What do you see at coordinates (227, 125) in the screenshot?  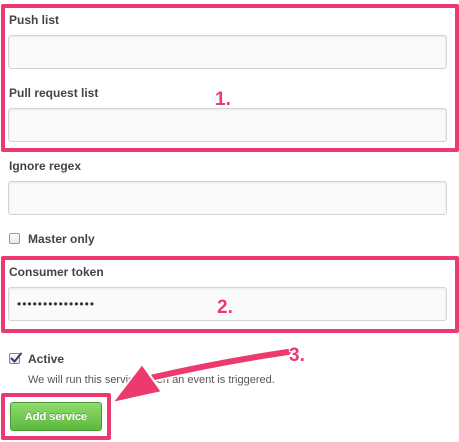 I see `pull-request-list-input` at bounding box center [227, 125].